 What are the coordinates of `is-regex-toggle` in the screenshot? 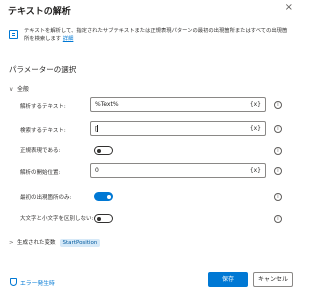 It's located at (103, 150).